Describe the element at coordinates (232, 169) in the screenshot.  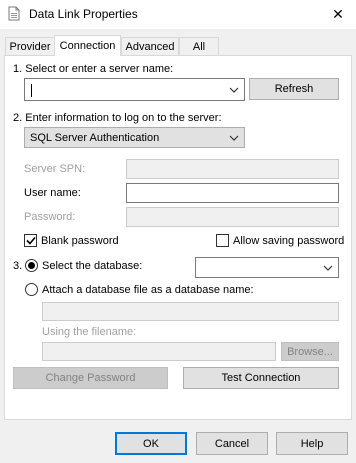
I see `server-spn-input` at that location.